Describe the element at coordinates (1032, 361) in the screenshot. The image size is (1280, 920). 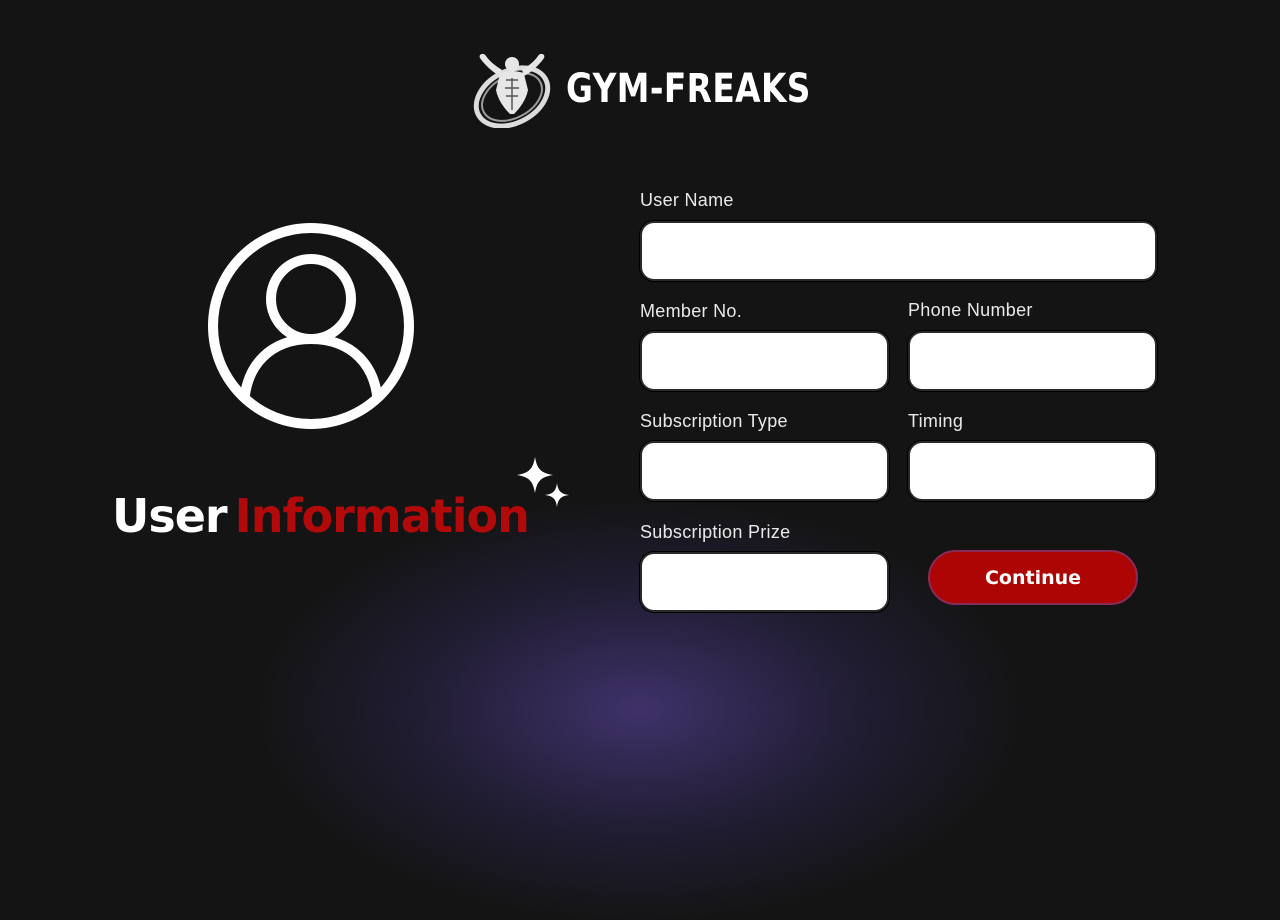
I see `phone-number-input` at that location.